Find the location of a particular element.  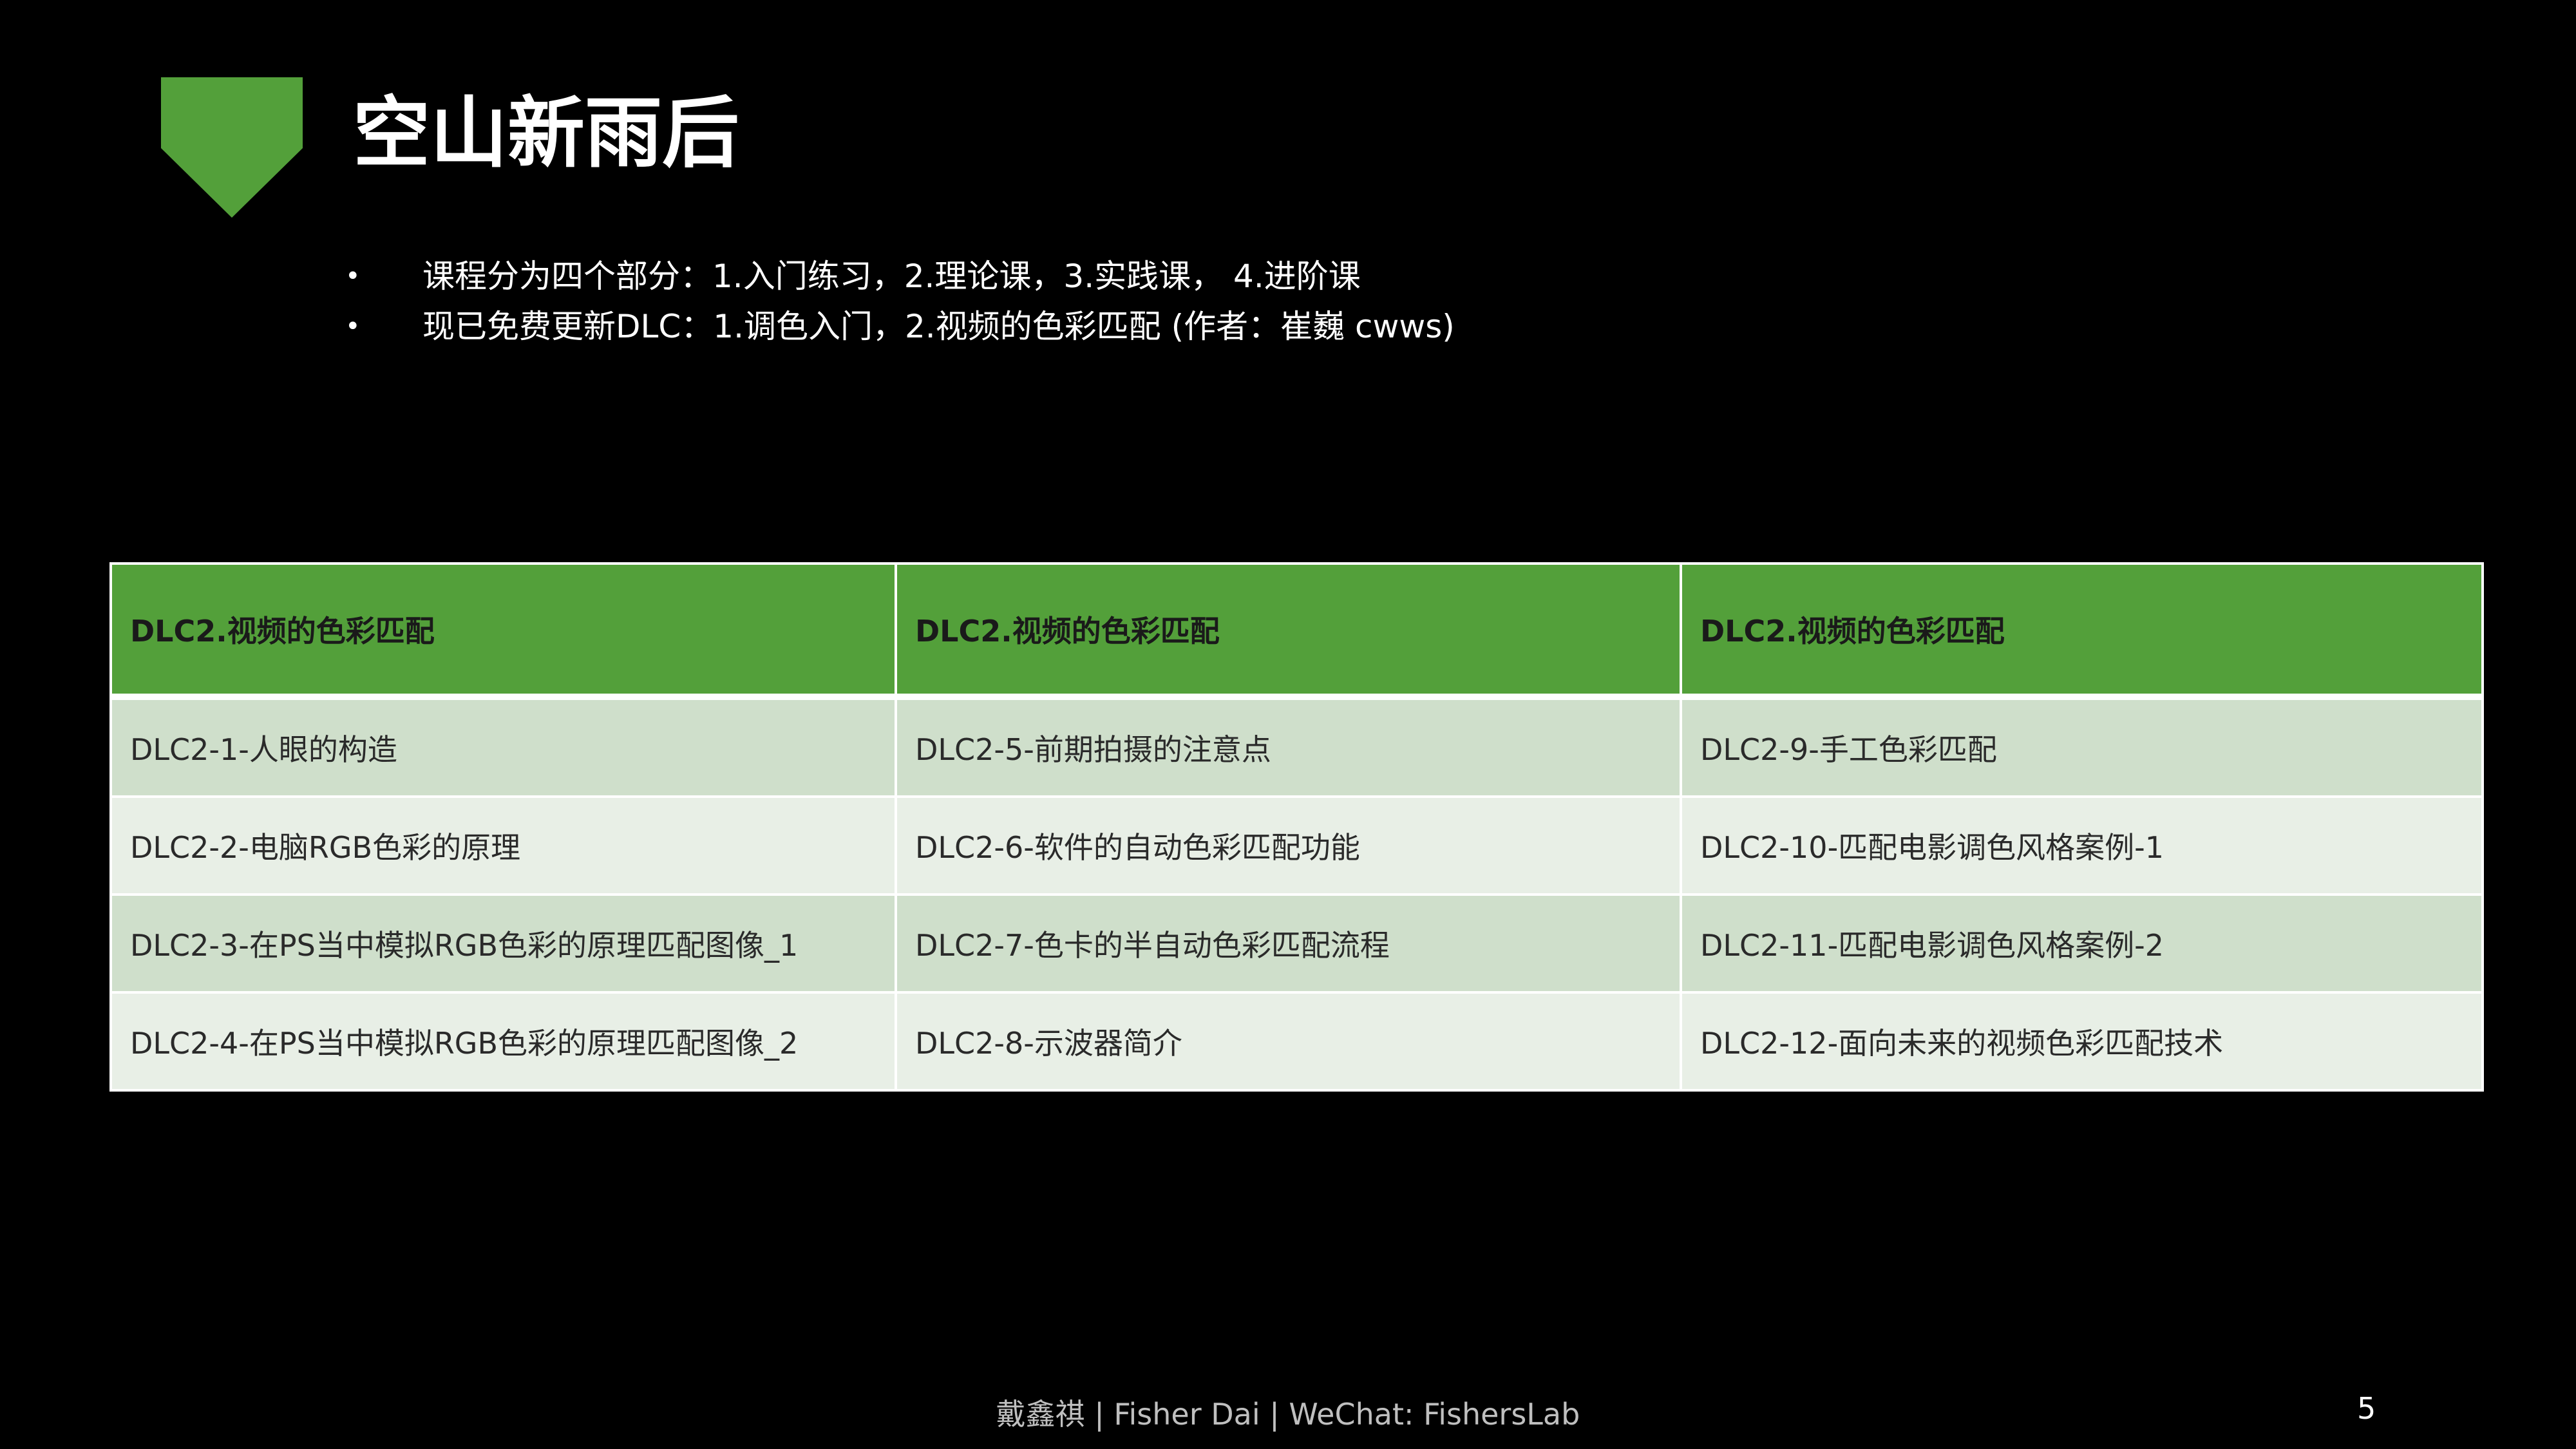

bullet-item: • 课程分为四个部分：1.入门练习，2.理论课，3.实践课， 4.进阶课 is located at coordinates (898, 276).